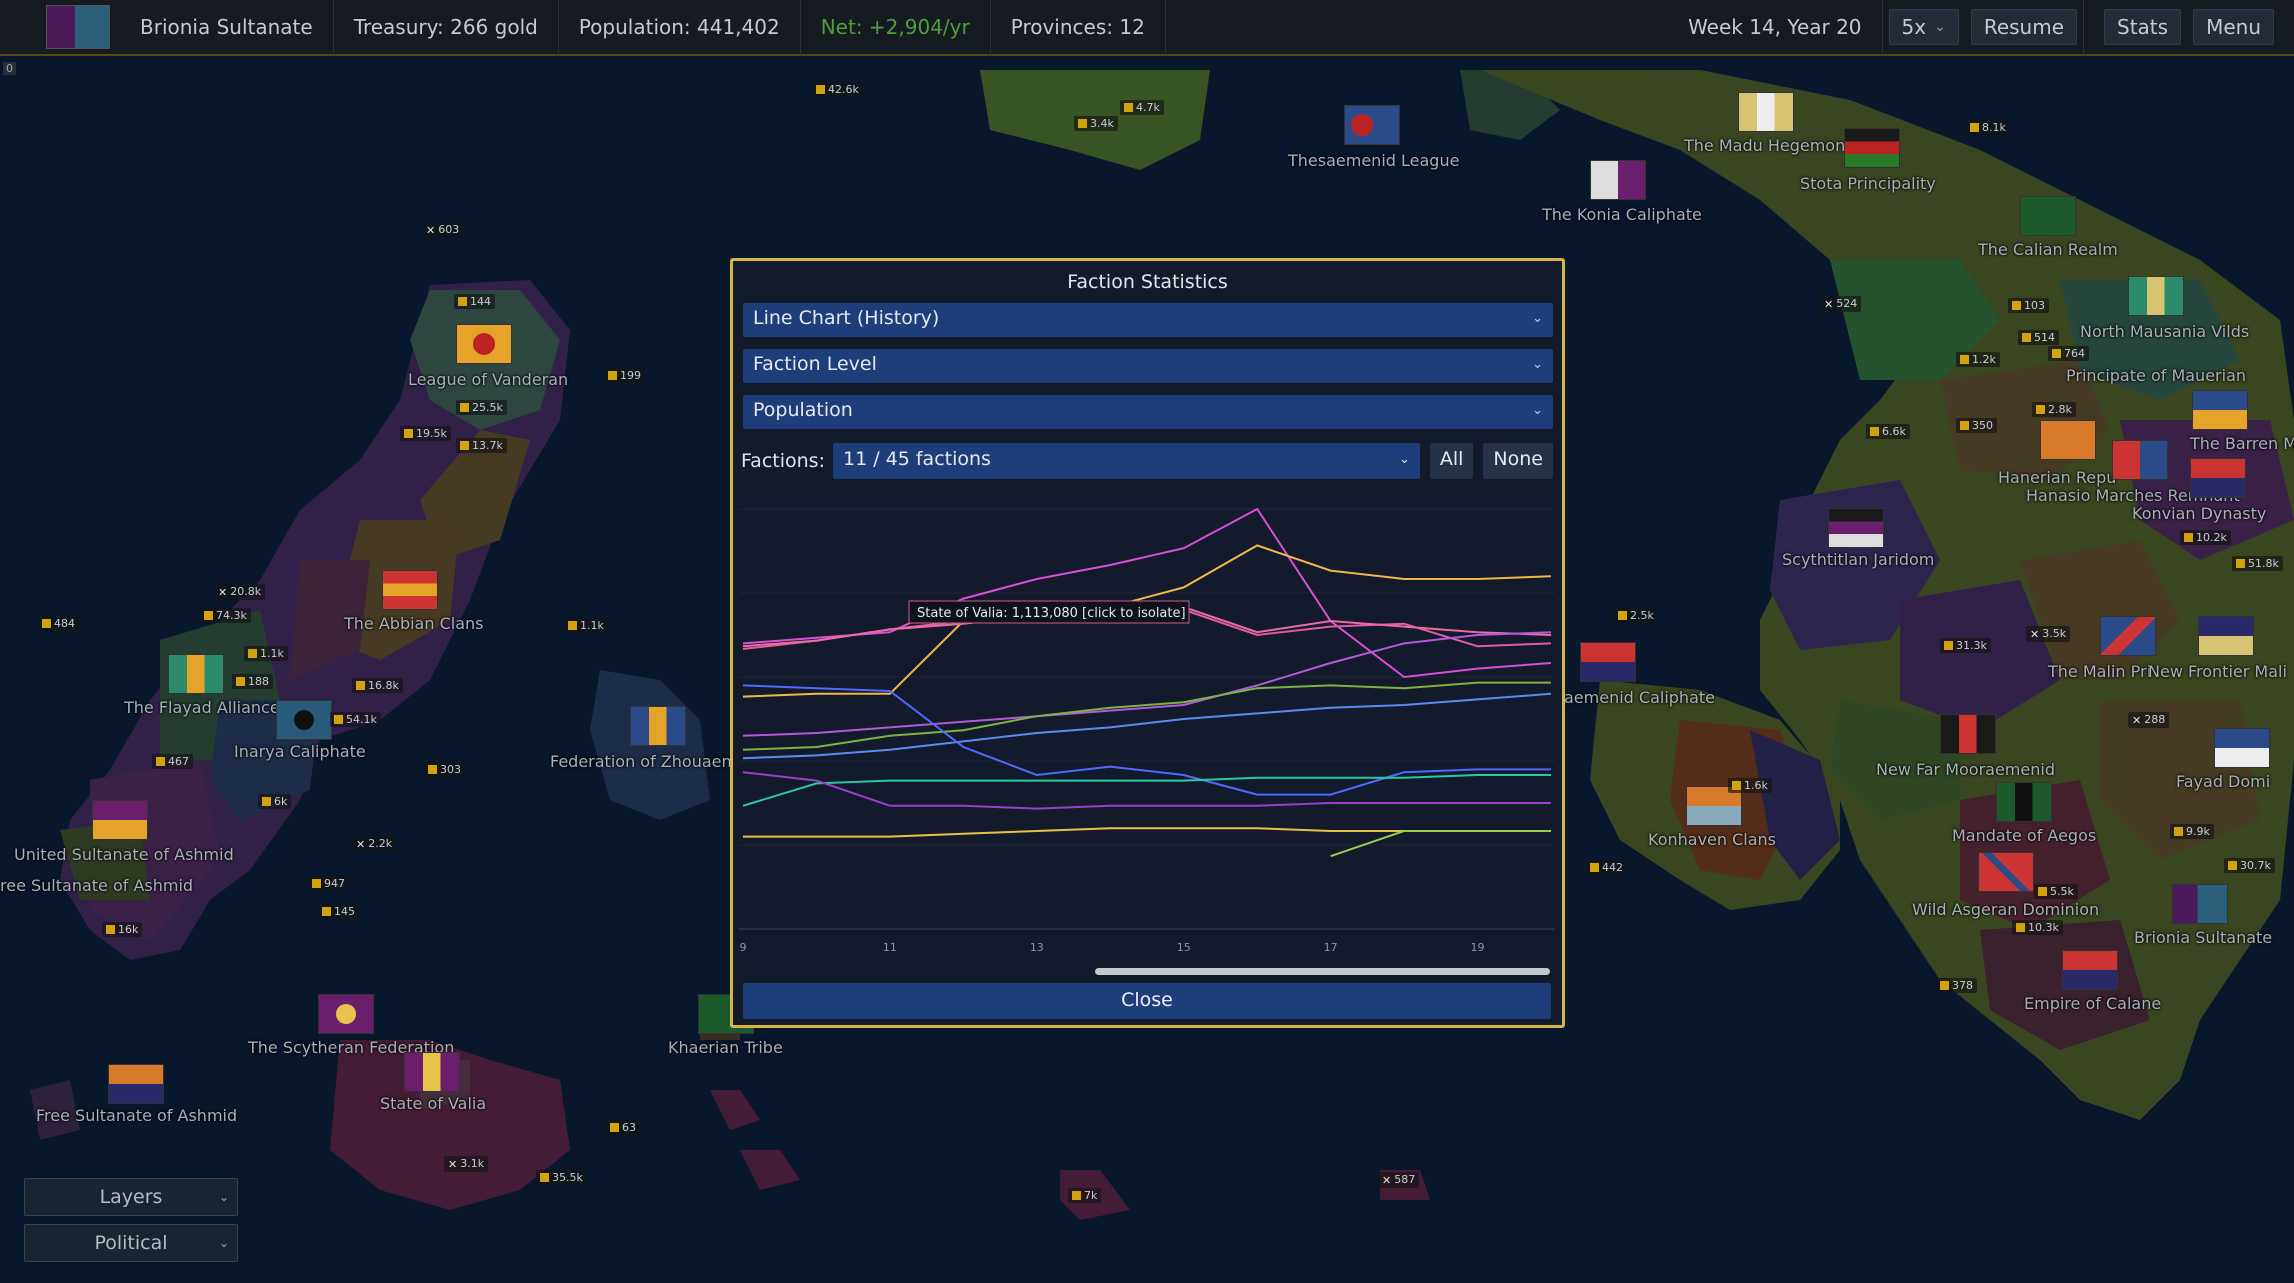 The height and width of the screenshot is (1283, 2294). What do you see at coordinates (410, 590) in the screenshot?
I see `flag-abbian-clans` at bounding box center [410, 590].